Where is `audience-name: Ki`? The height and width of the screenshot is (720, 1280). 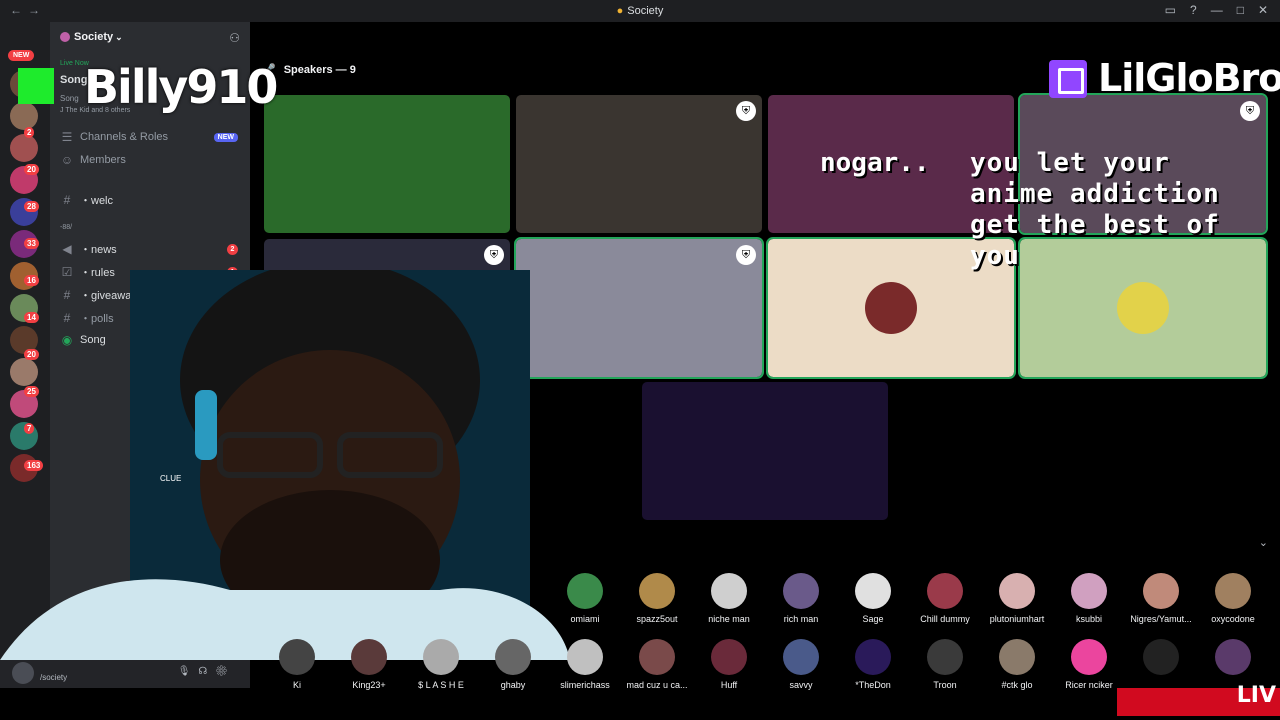
audience-name: Ki is located at coordinates (296, 685).